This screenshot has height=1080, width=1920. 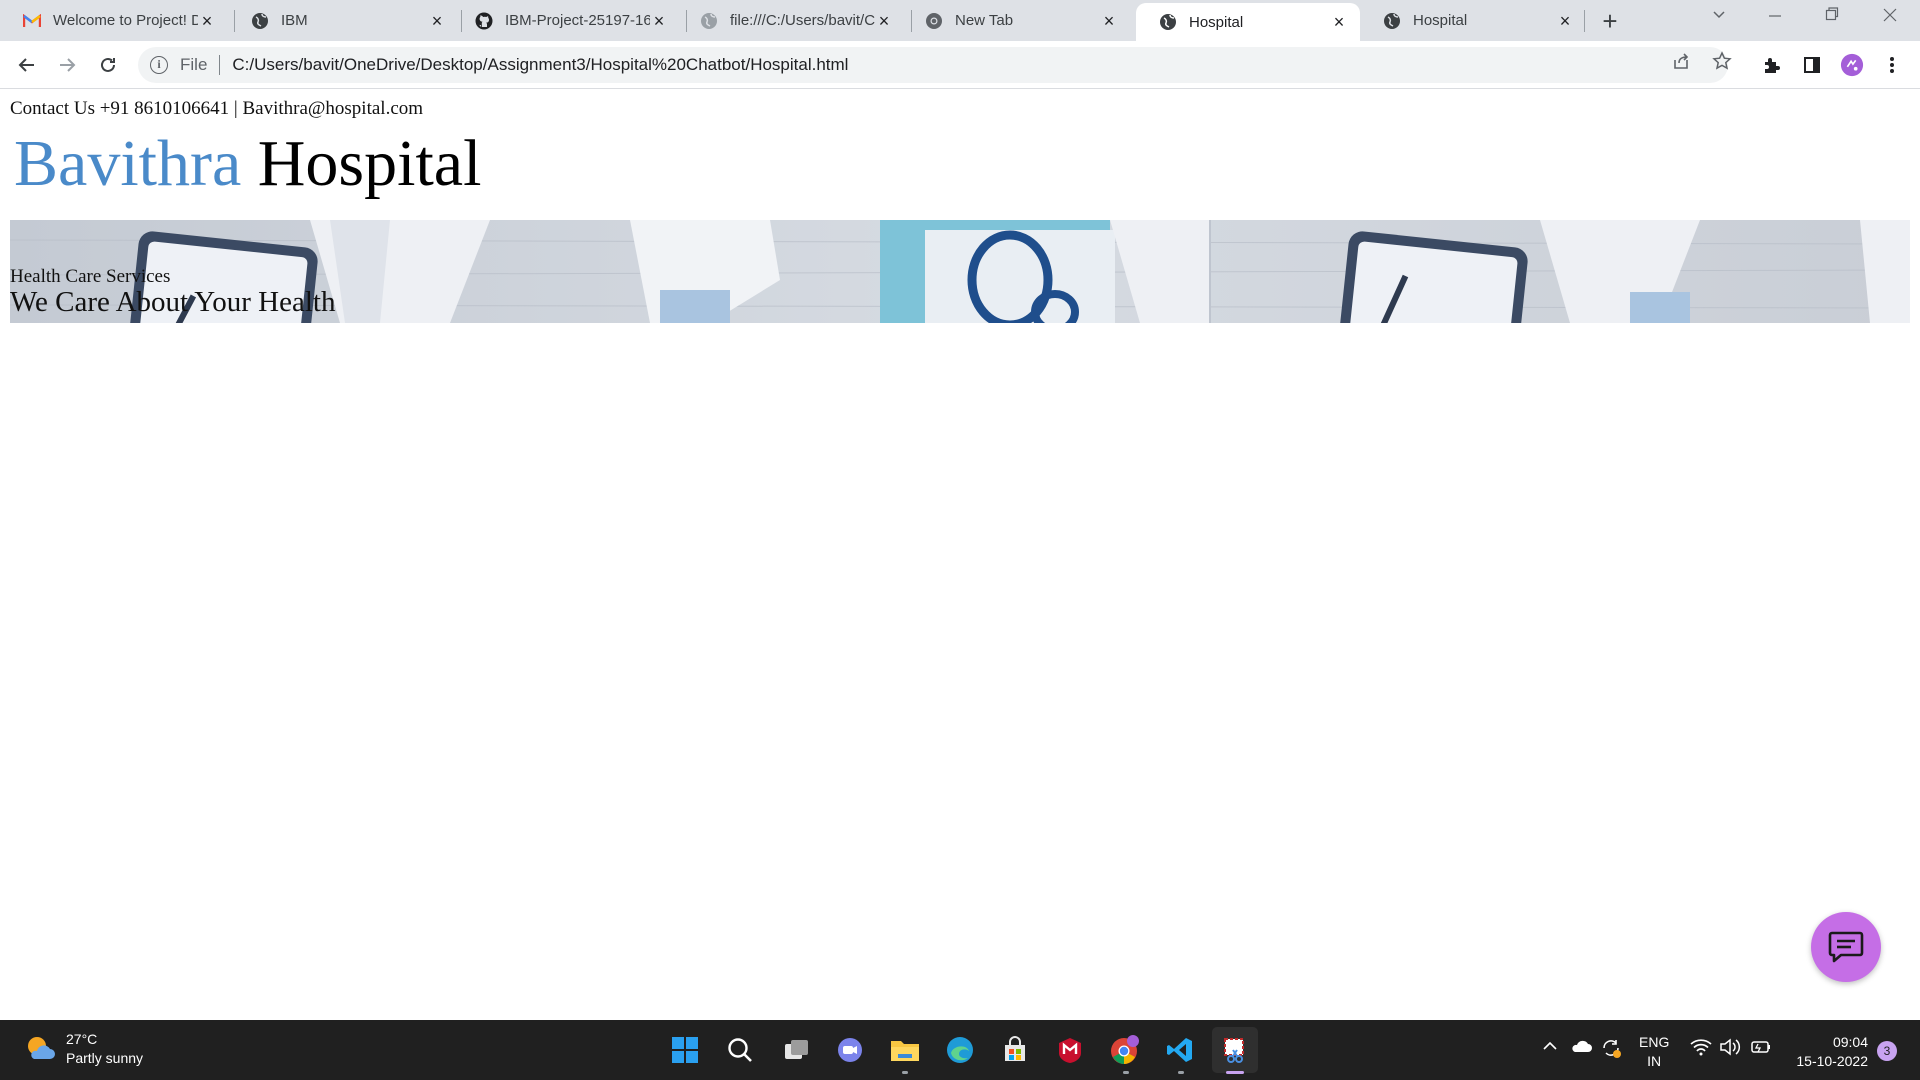 What do you see at coordinates (1610, 21) in the screenshot?
I see `new-tab-button: +` at bounding box center [1610, 21].